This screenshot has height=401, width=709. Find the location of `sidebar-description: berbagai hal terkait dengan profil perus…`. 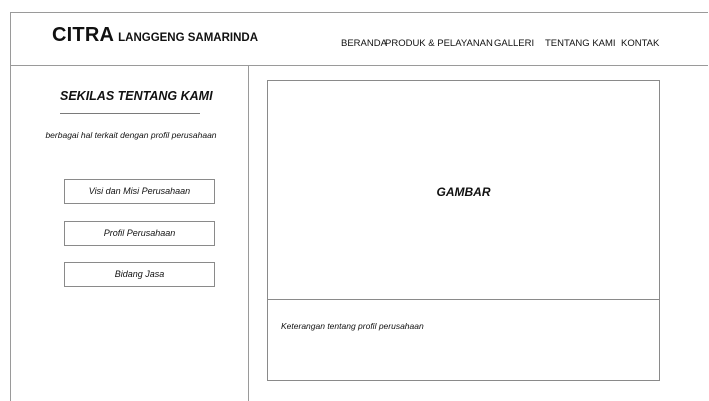

sidebar-description: berbagai hal terkait dengan profil perus… is located at coordinates (131, 135).